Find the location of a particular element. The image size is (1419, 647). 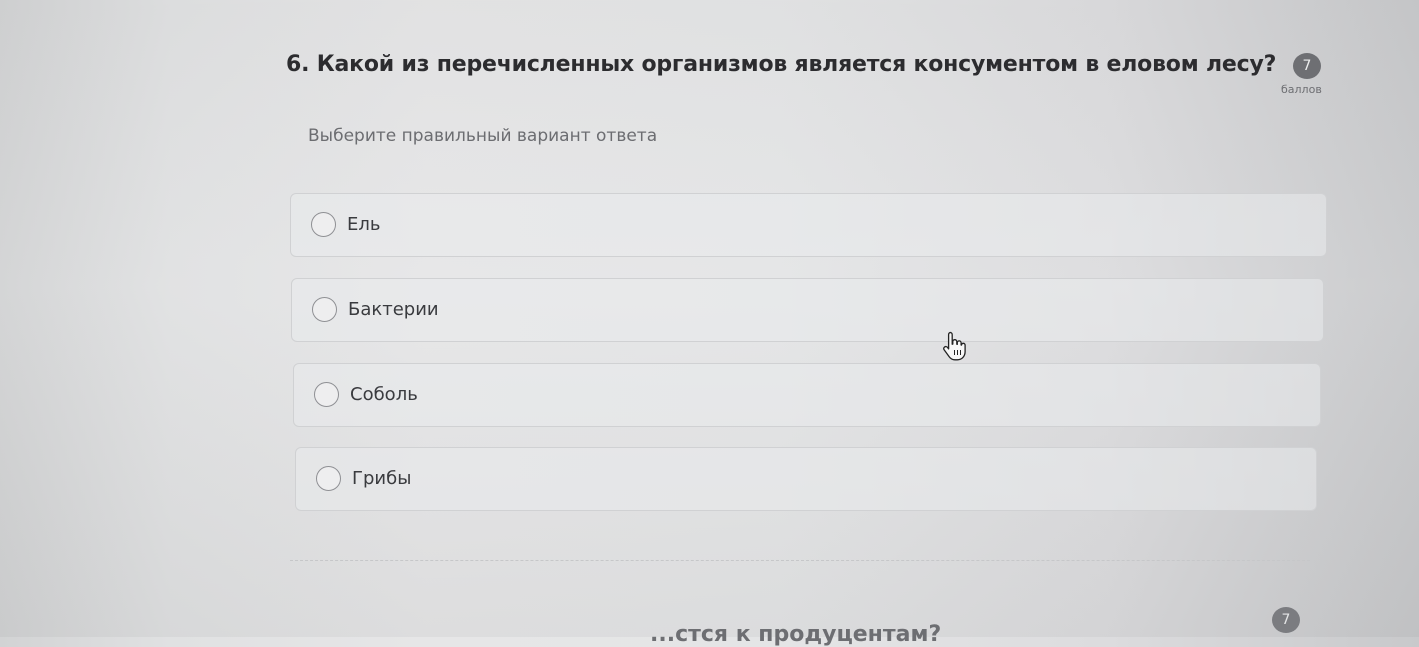

answer-option-sable: Соболь is located at coordinates (807, 395).